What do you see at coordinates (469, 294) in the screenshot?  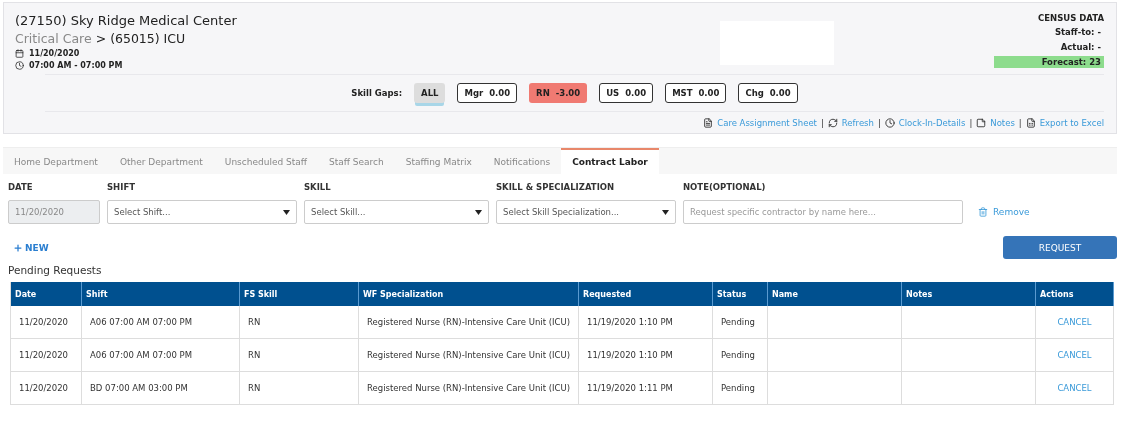 I see `column-header: WF Specialization` at bounding box center [469, 294].